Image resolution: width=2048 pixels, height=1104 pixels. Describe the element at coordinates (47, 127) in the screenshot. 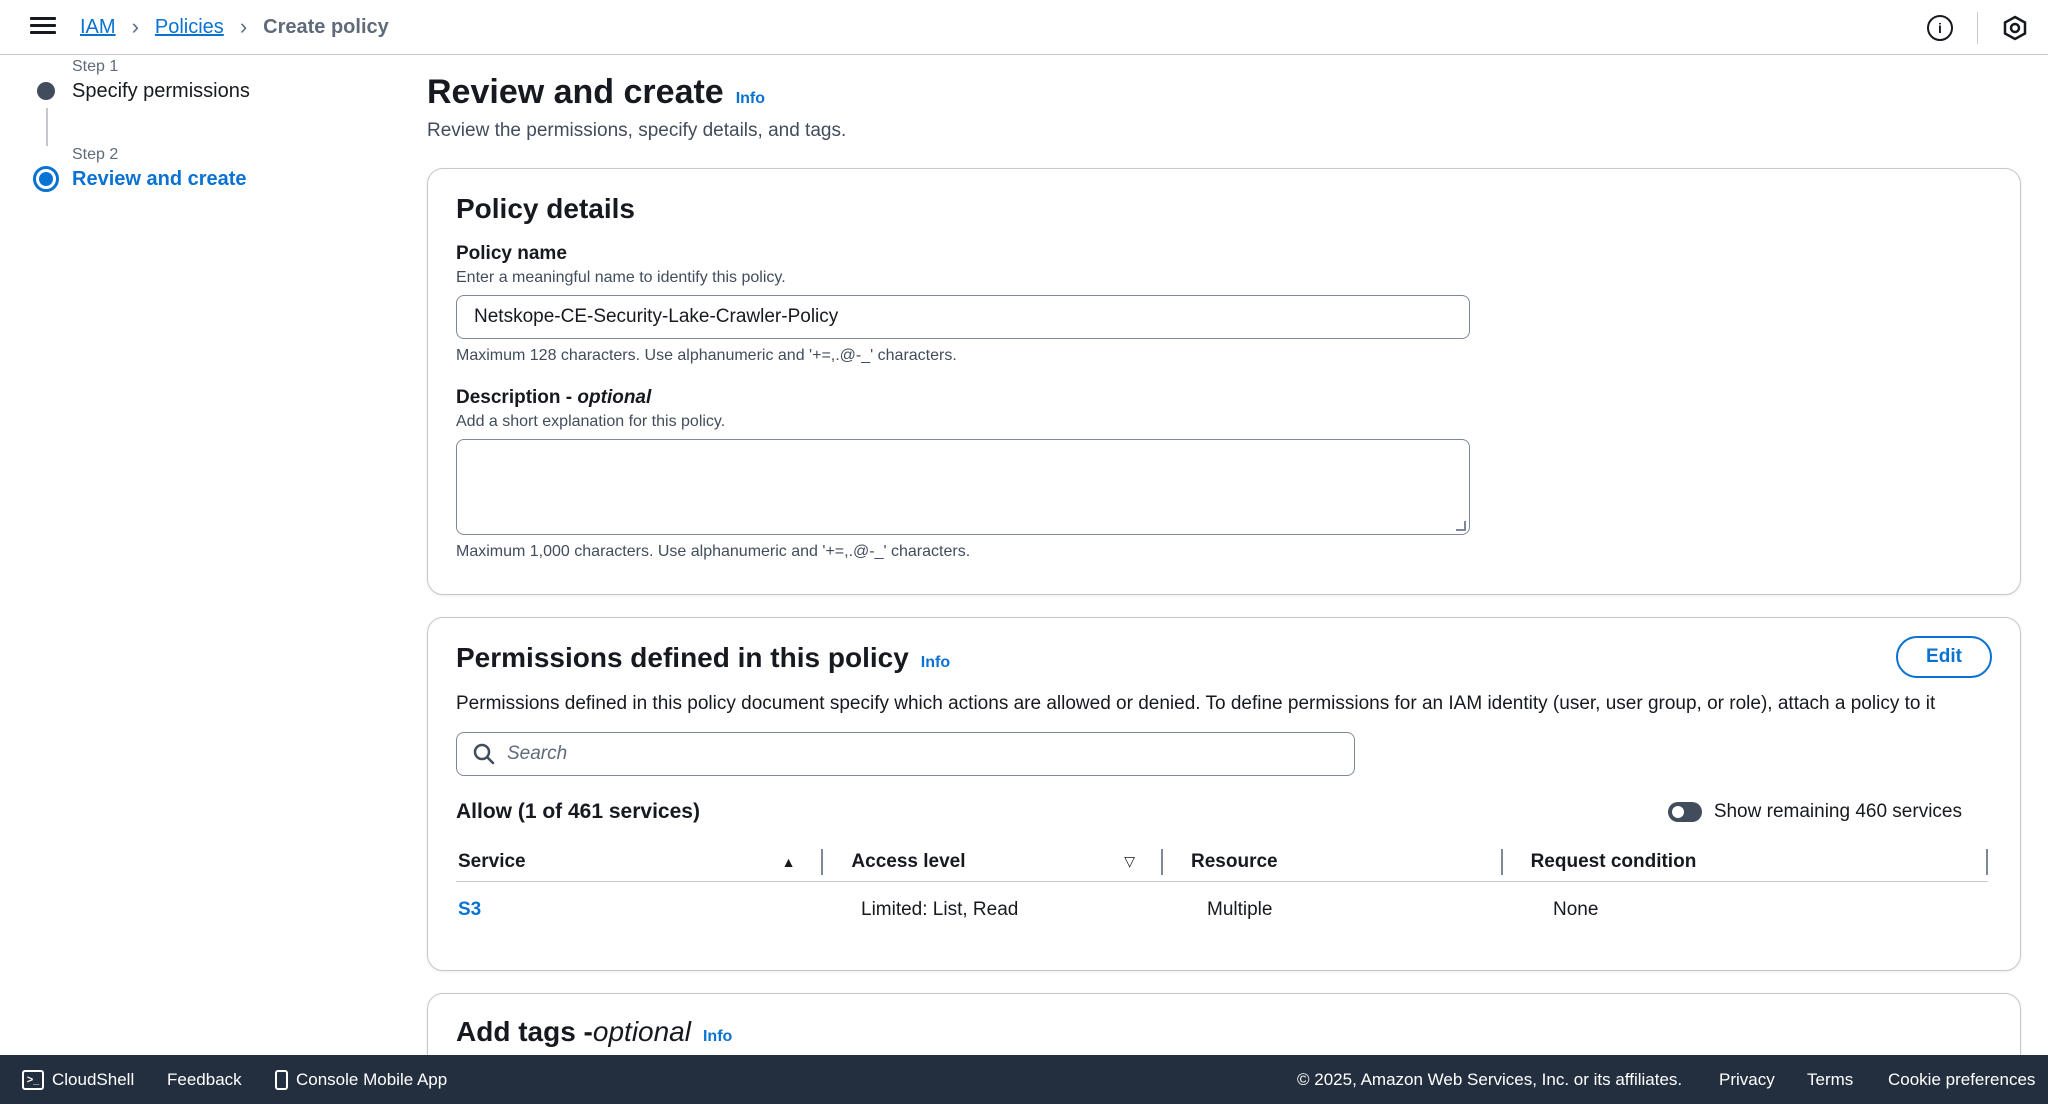

I see `step-connector` at that location.